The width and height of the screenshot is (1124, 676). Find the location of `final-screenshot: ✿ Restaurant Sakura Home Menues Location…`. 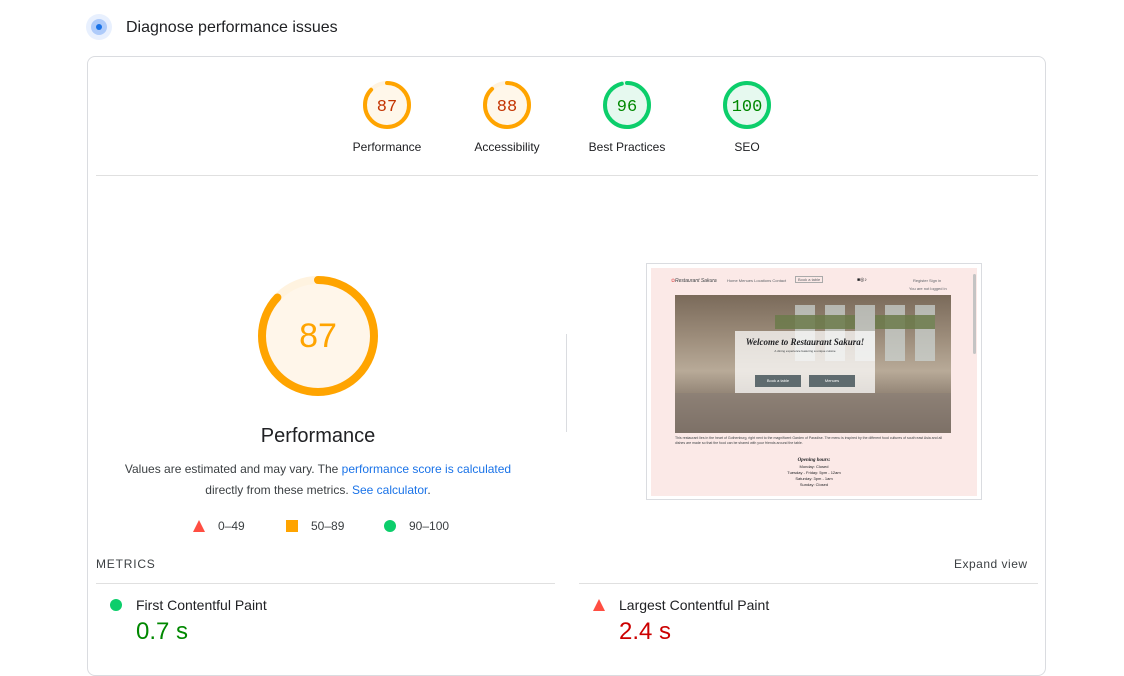

final-screenshot: ✿ Restaurant Sakura Home Menues Location… is located at coordinates (814, 381).